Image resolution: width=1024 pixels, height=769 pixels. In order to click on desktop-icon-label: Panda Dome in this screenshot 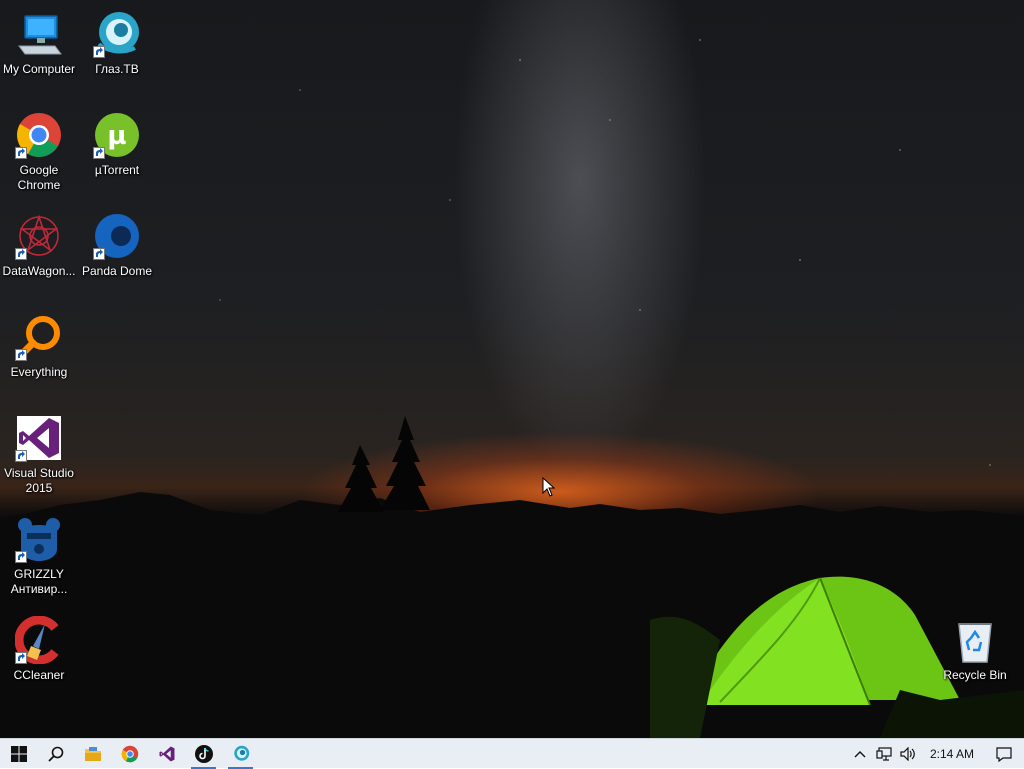, I will do `click(117, 271)`.